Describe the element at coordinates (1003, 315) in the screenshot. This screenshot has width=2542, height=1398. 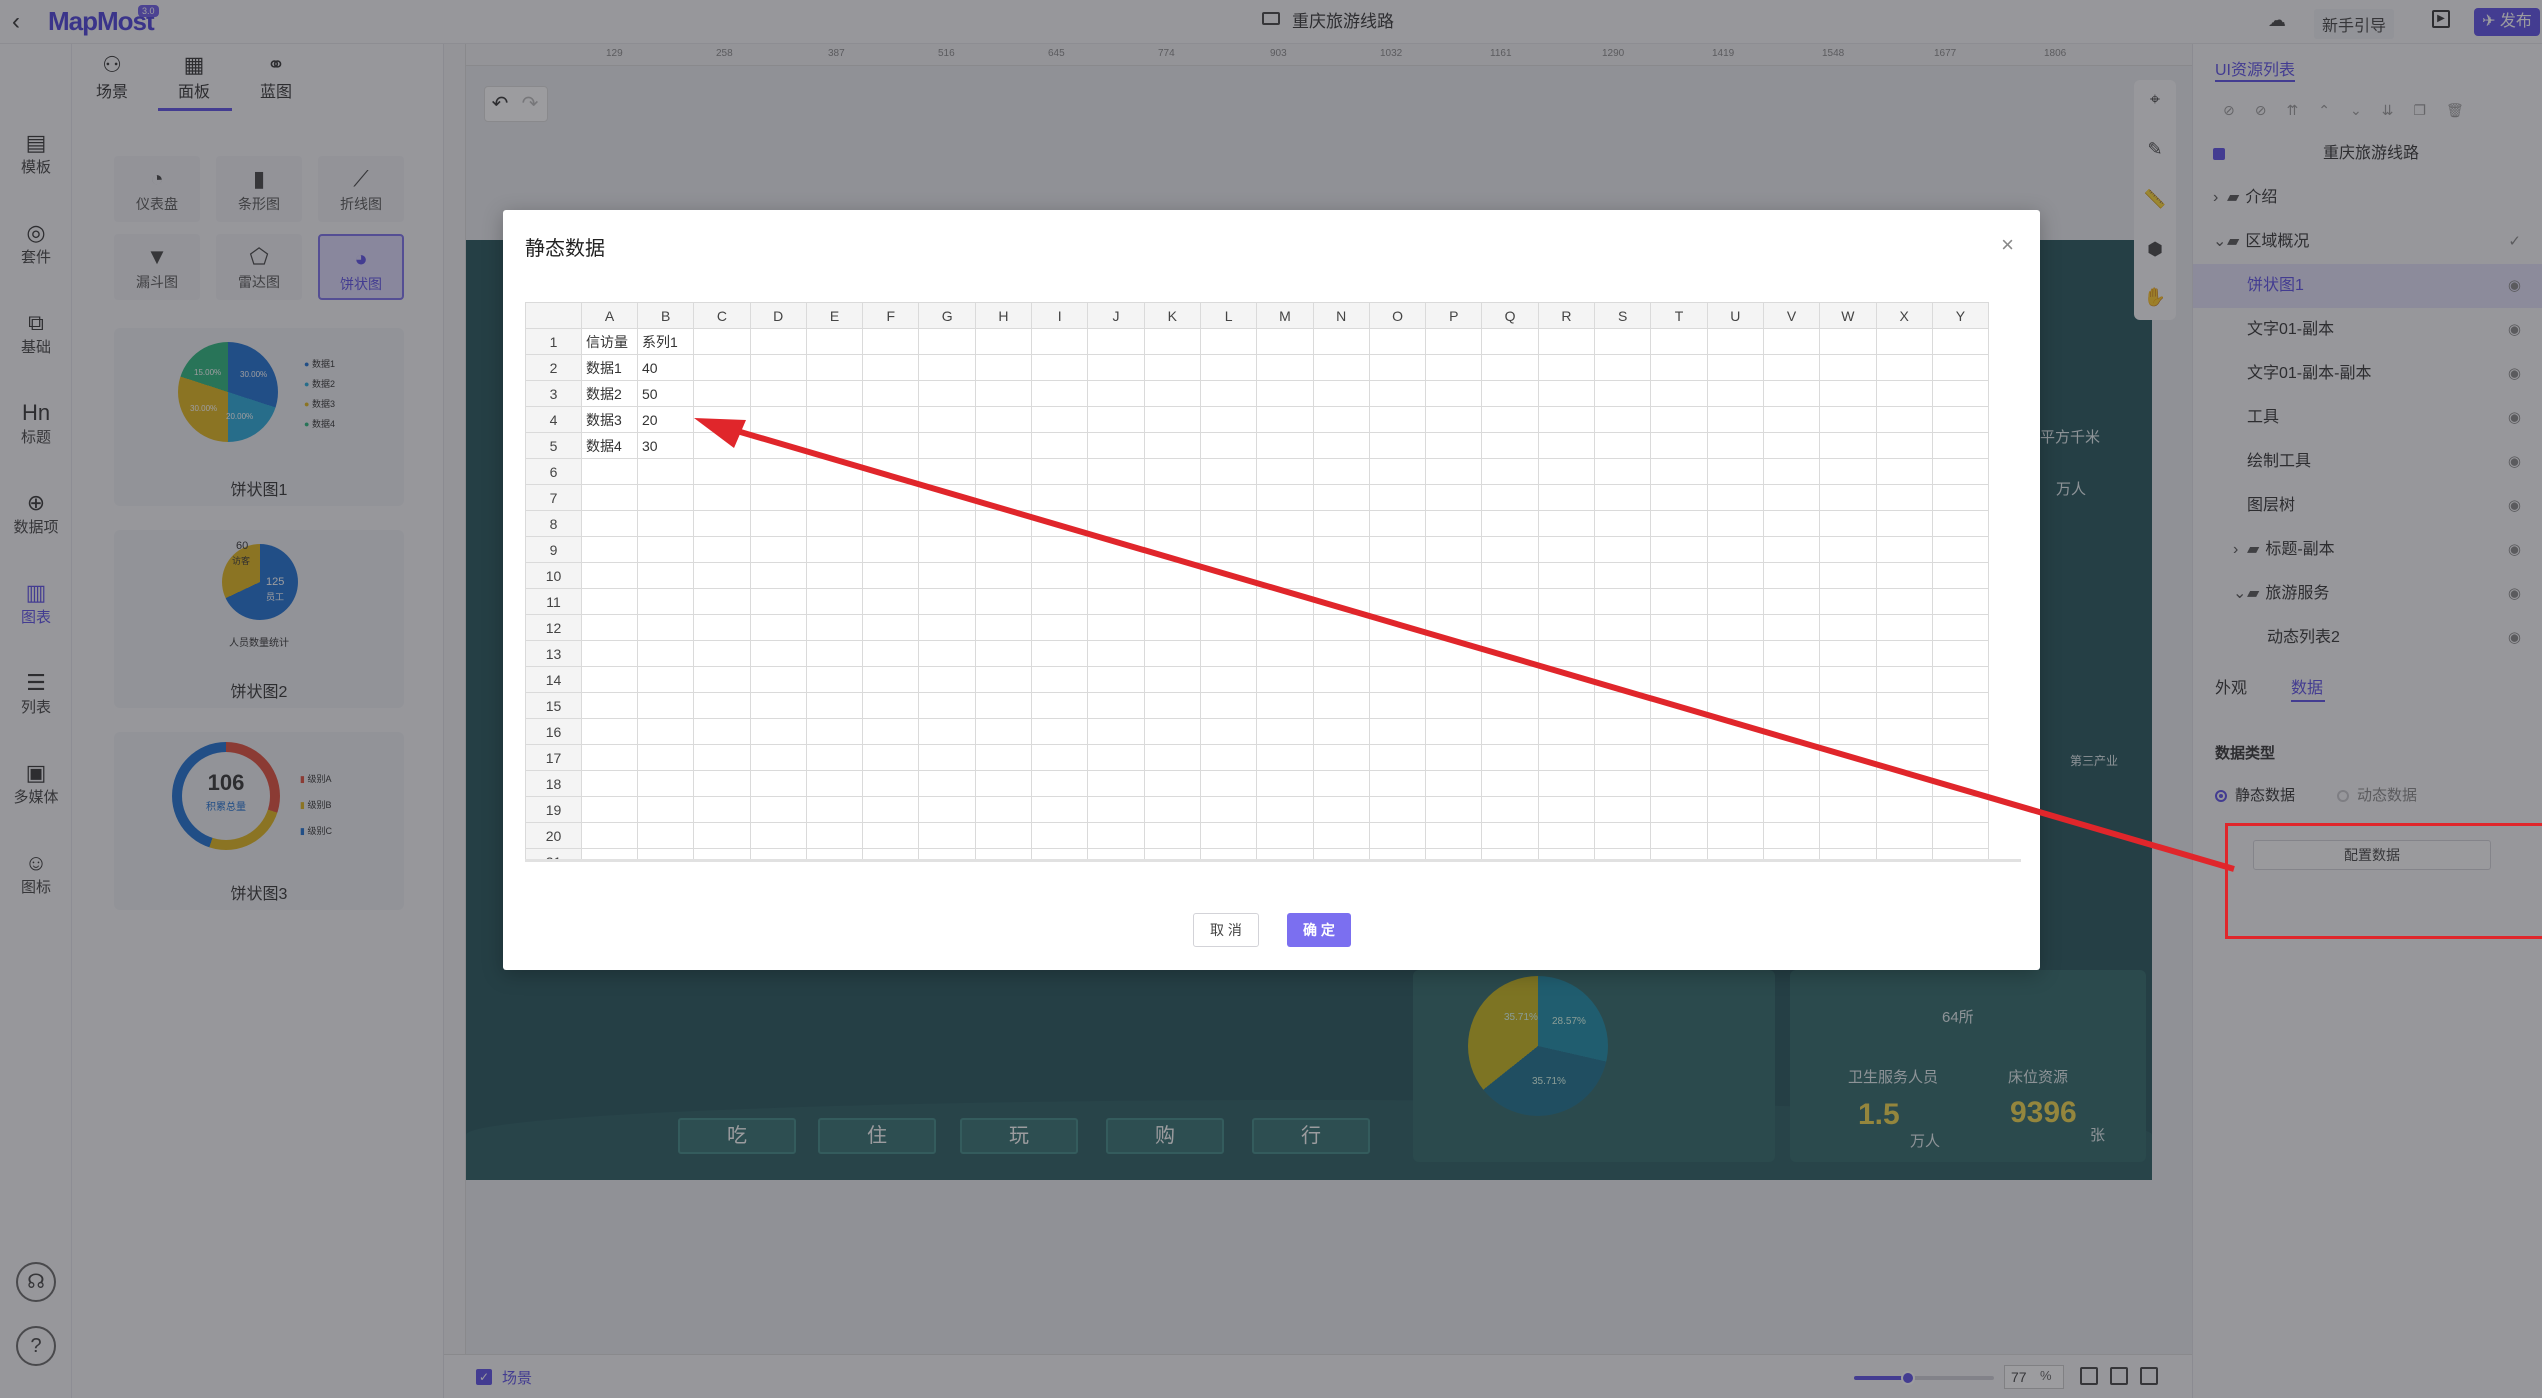
I see `column-header: H` at that location.